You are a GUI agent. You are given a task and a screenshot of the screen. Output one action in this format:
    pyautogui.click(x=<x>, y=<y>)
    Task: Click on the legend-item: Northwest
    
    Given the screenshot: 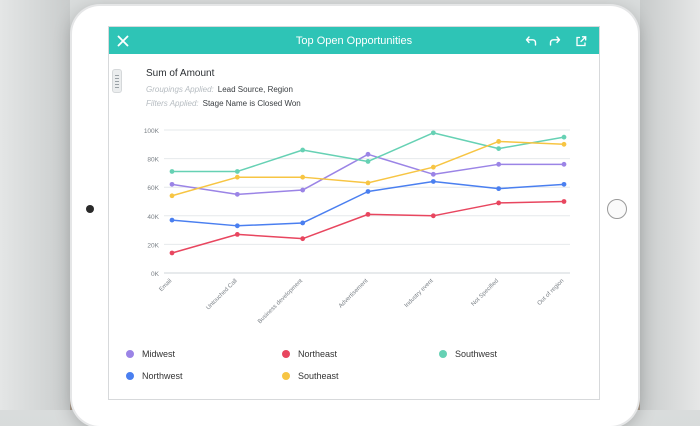 What is the action you would take?
    pyautogui.click(x=154, y=376)
    